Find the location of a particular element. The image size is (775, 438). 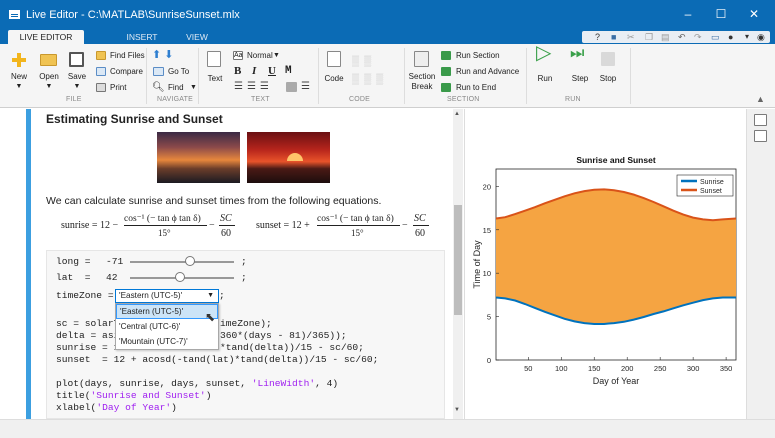

long-slider-track is located at coordinates (182, 262).